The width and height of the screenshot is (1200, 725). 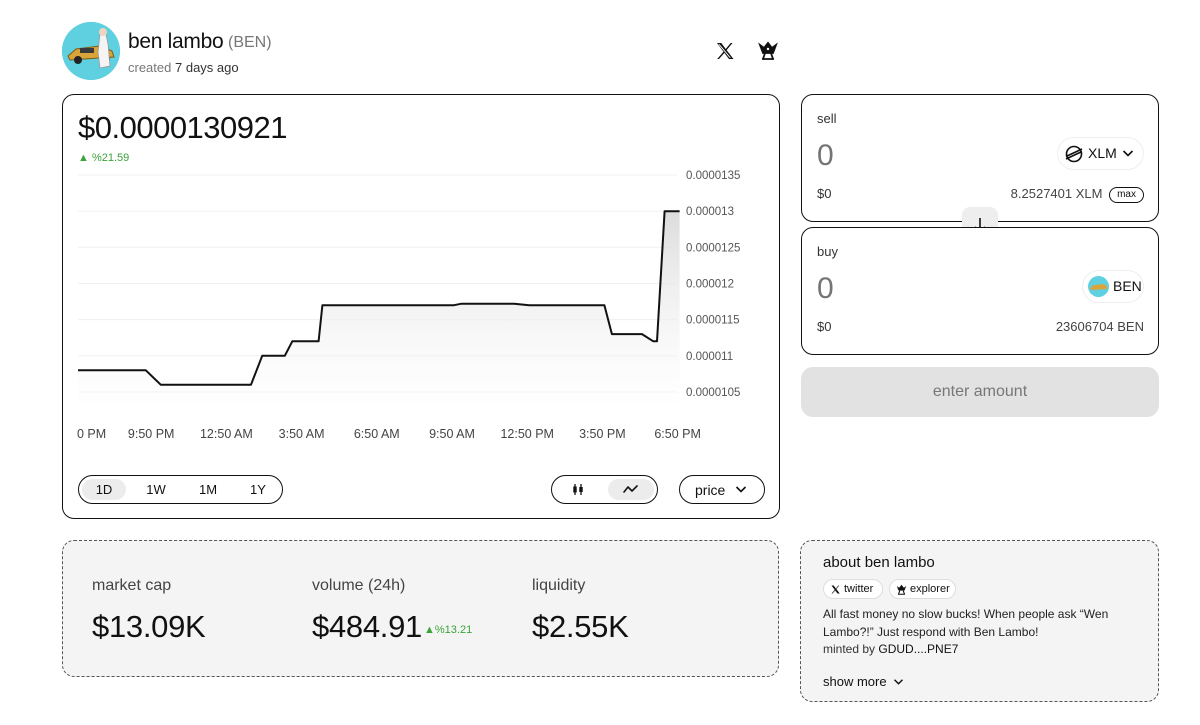 I want to click on metric-dropdown: price, so click(x=722, y=489).